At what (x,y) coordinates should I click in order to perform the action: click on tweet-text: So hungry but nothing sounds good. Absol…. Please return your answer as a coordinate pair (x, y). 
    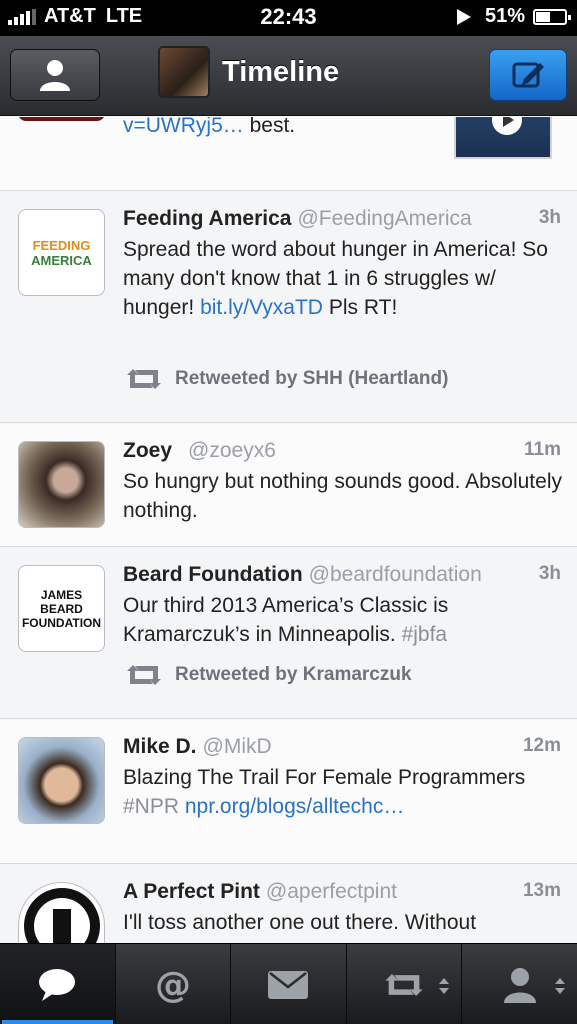
    Looking at the image, I should click on (342, 496).